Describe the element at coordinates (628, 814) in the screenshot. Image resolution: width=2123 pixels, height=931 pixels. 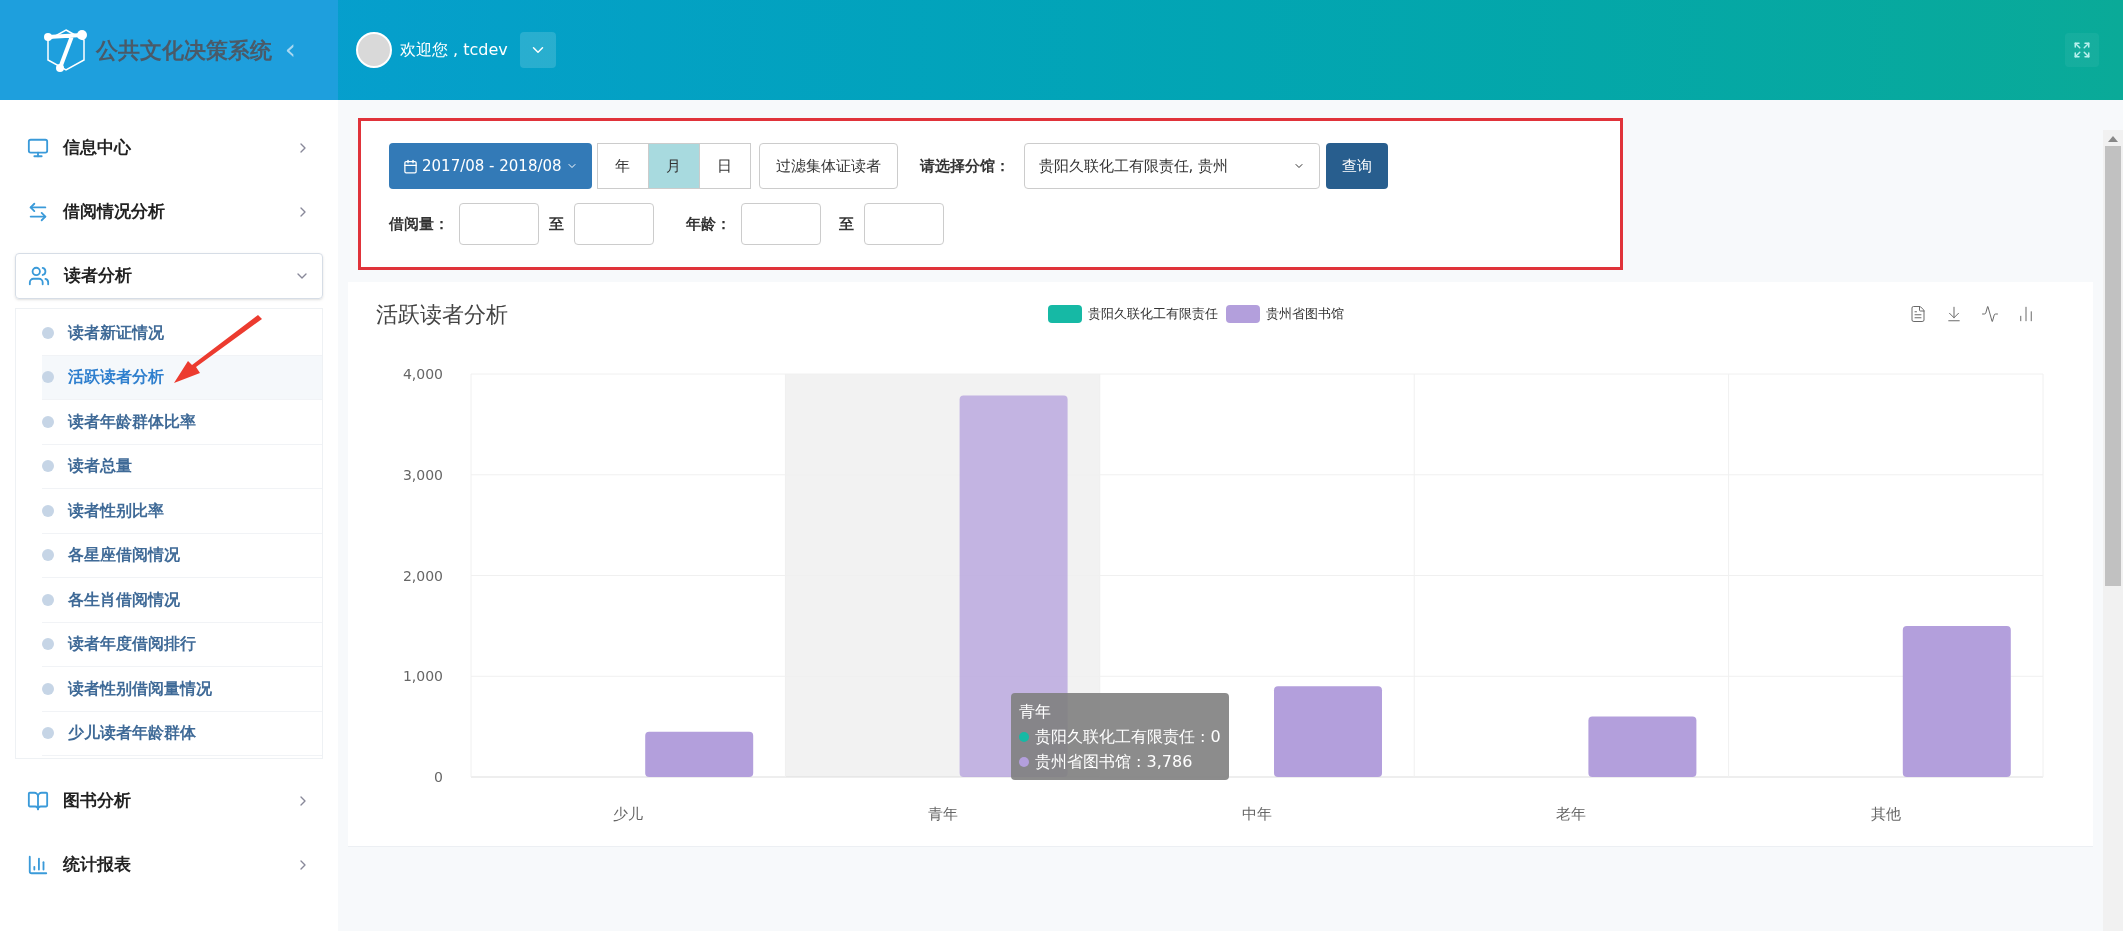
I see `x-tick-label: 少儿` at that location.